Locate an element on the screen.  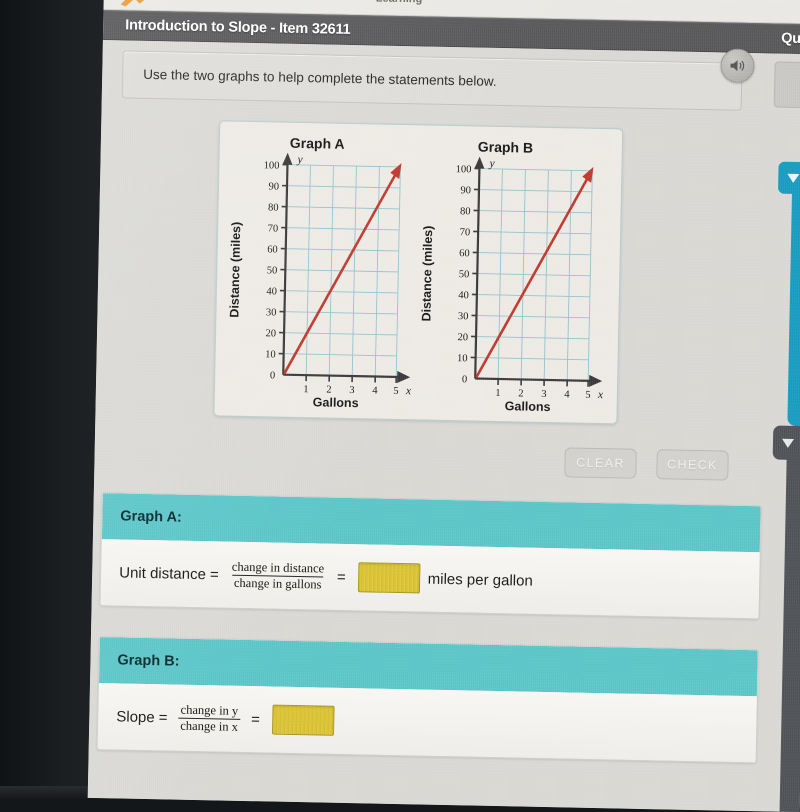
graph-a-plot: 100 90 80 70 60 50 40 30 20 10 0 1 is located at coordinates (321, 278).